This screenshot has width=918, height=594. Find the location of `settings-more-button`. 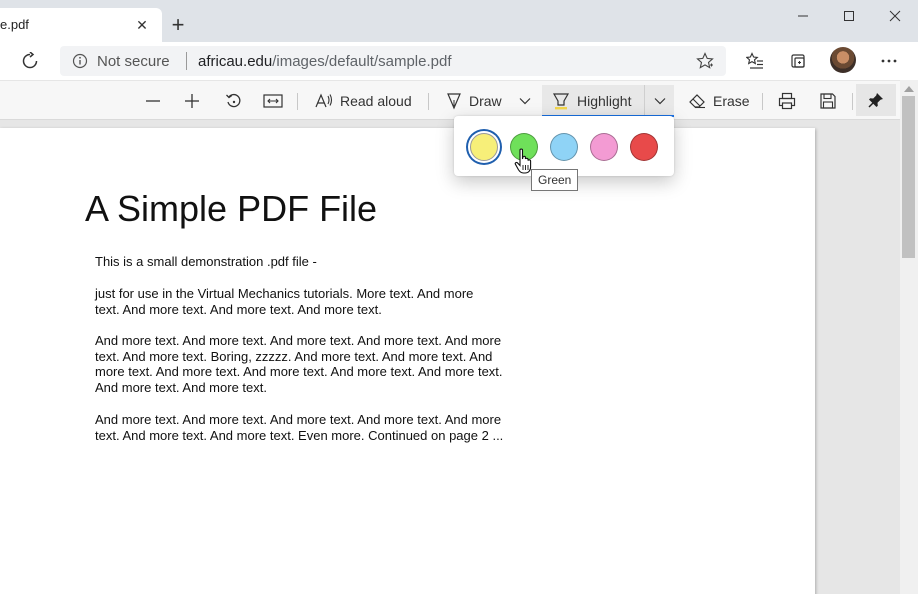

settings-more-button is located at coordinates (889, 61).